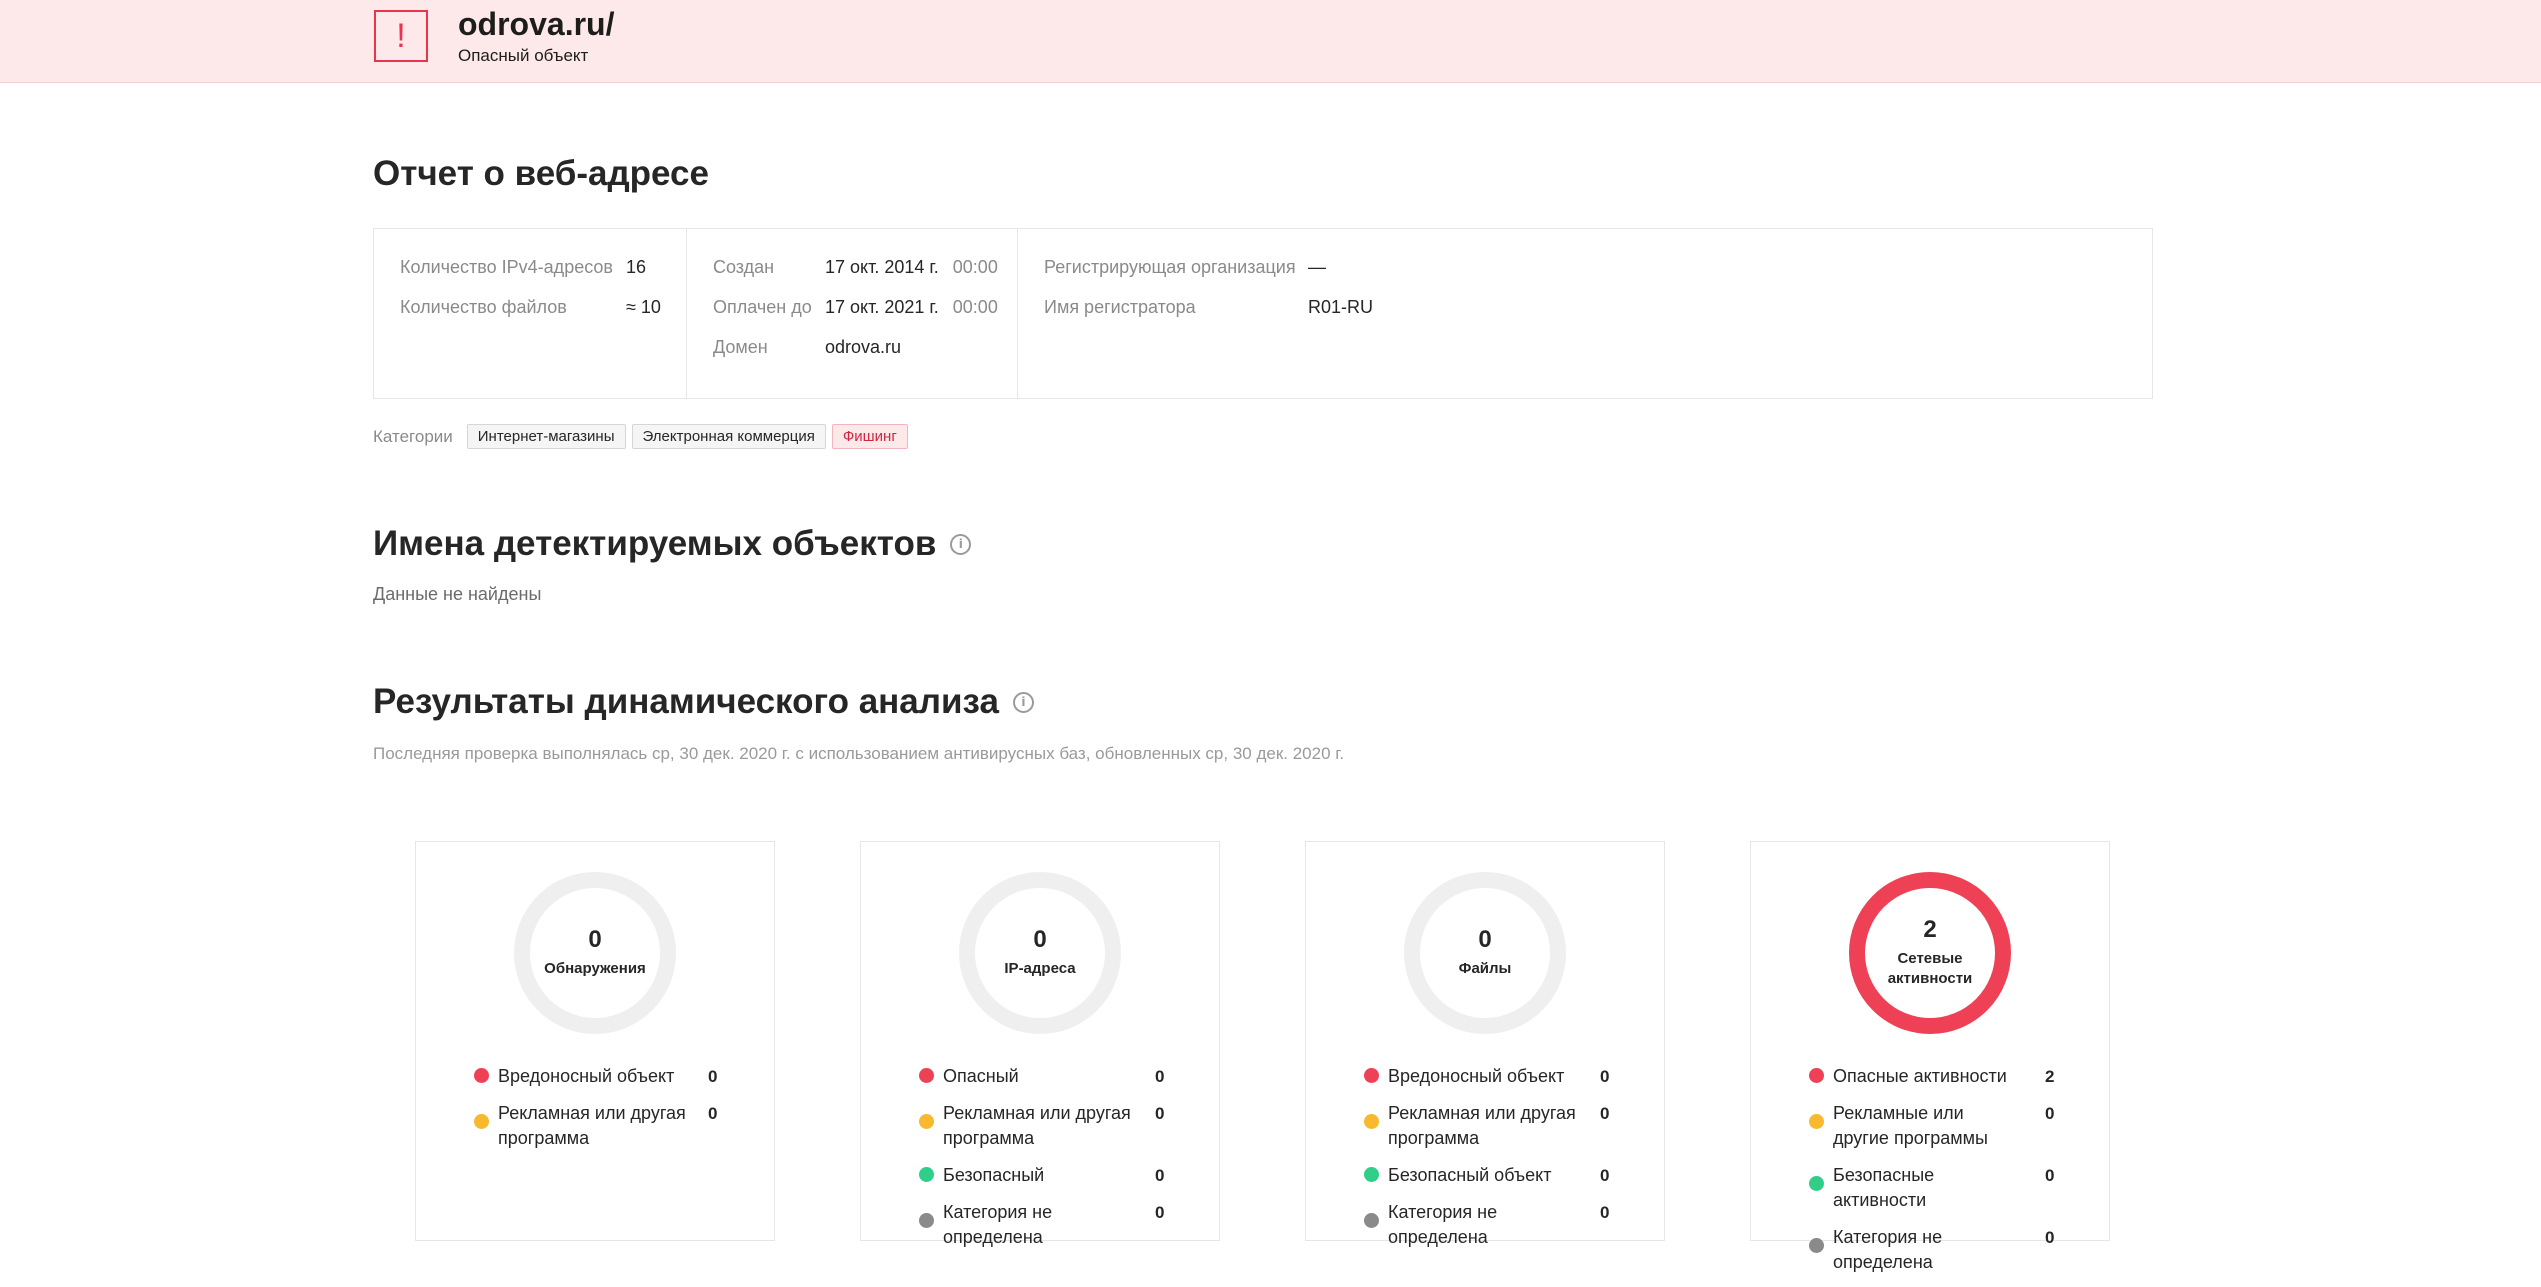  Describe the element at coordinates (595, 968) in the screenshot. I see `ring-label: Обнаружения` at that location.